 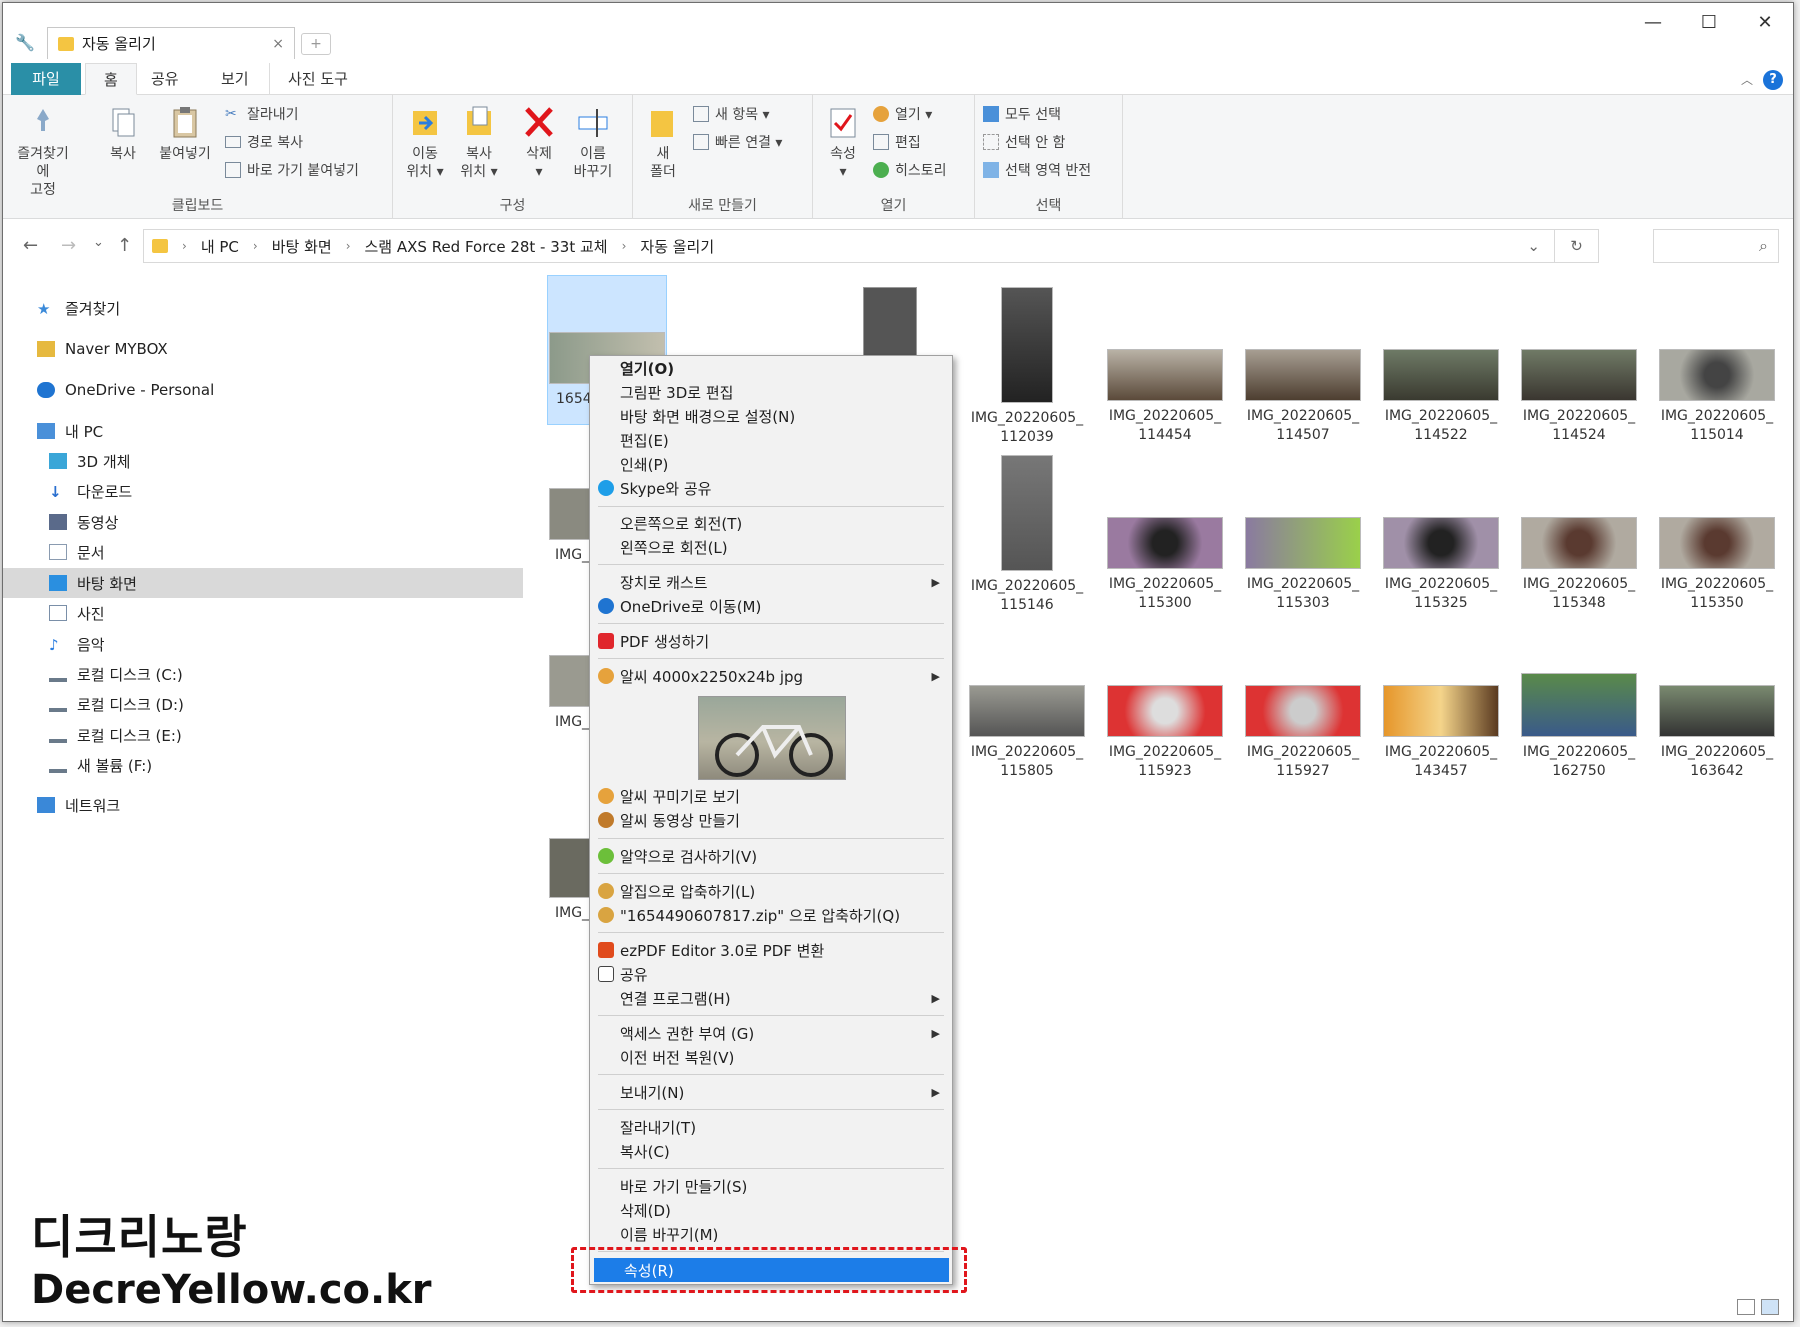 I want to click on nav-item-documents: 문서, so click(x=263, y=552).